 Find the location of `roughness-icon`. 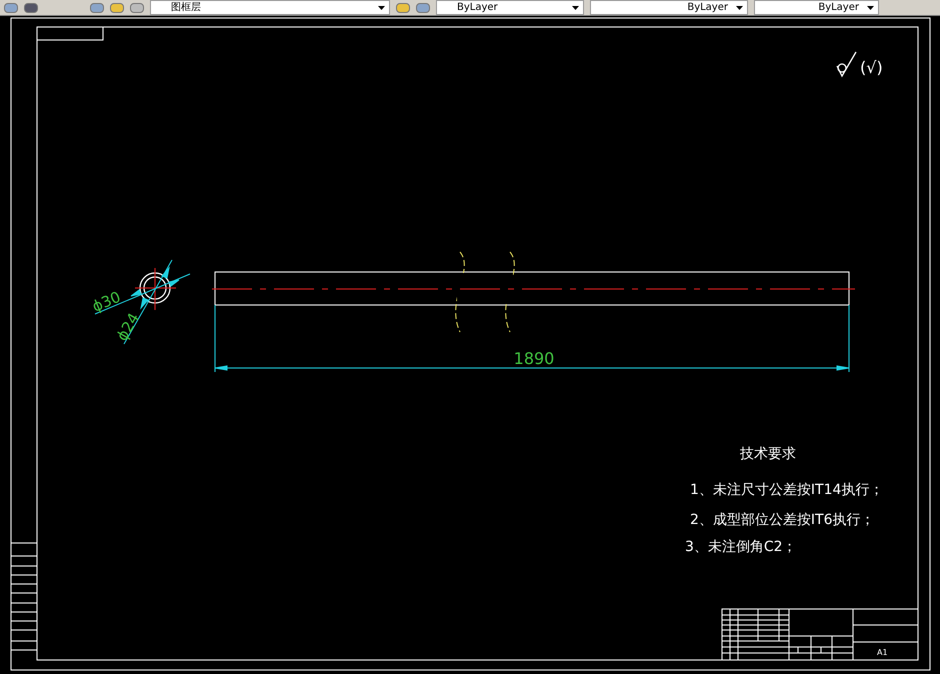

roughness-icon is located at coordinates (846, 65).